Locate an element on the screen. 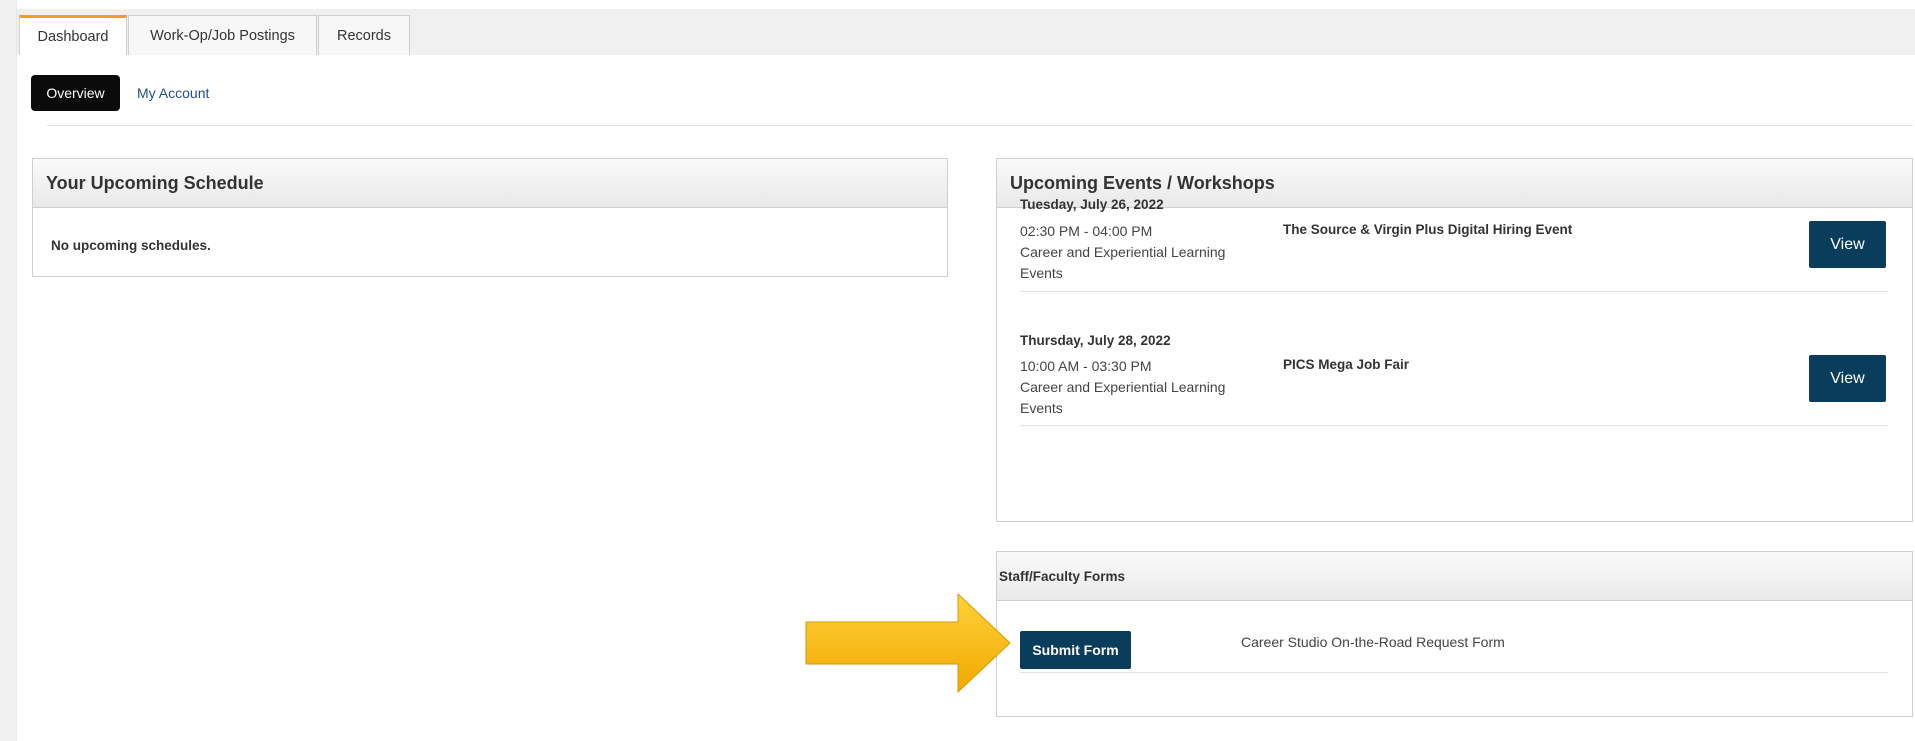  left-rail is located at coordinates (8, 370).